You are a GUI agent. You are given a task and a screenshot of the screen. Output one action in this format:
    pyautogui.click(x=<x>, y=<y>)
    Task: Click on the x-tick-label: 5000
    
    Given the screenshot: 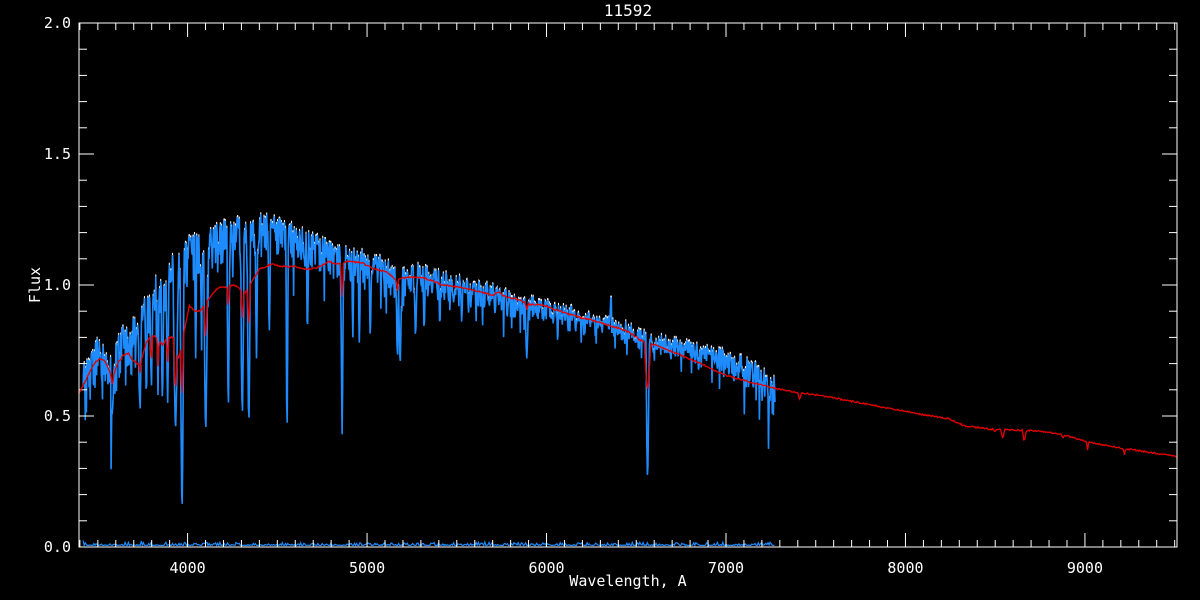 What is the action you would take?
    pyautogui.click(x=367, y=568)
    